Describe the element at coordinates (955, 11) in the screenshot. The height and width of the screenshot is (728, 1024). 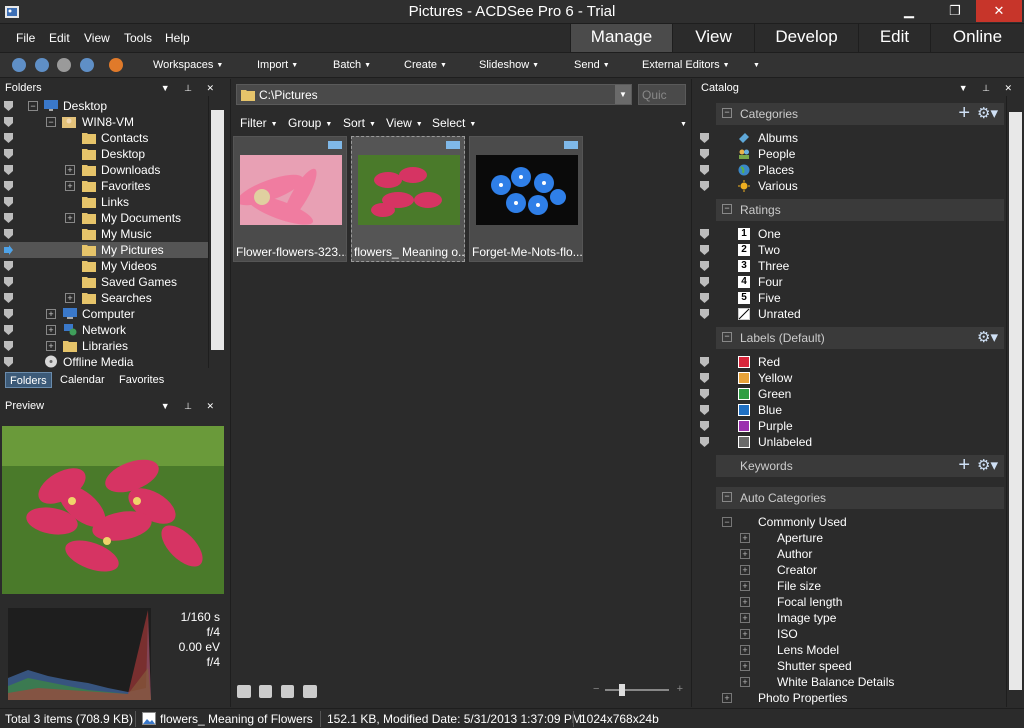
I see `maximize-button: ❐` at that location.